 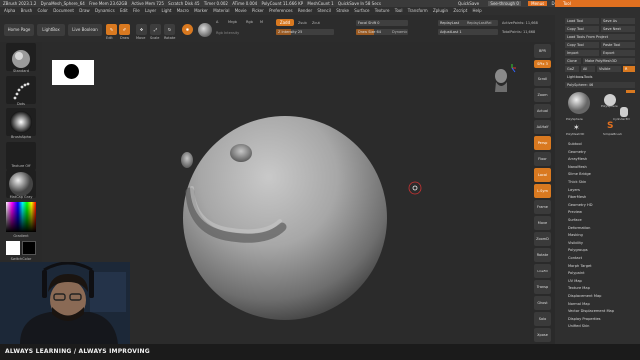 I want to click on menu-preferences: Preferences, so click(x=281, y=10).